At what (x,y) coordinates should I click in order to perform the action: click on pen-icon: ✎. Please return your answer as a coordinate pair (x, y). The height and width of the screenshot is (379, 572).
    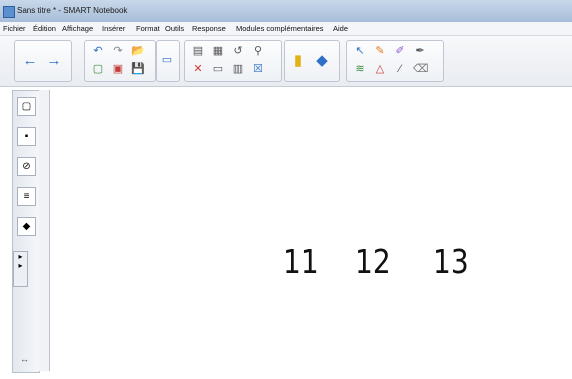
    Looking at the image, I should click on (380, 51).